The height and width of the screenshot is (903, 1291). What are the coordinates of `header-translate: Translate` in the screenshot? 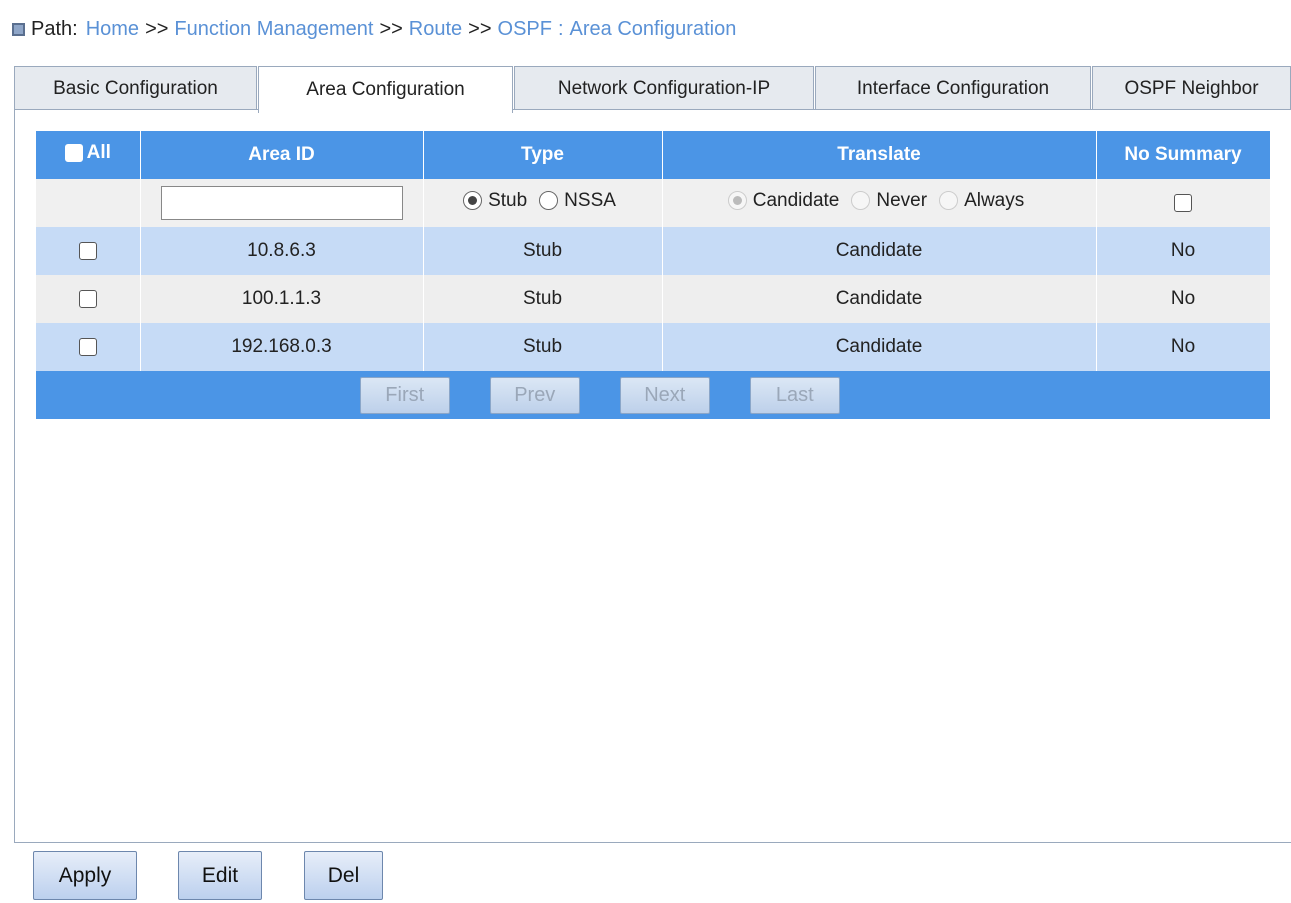 It's located at (879, 155).